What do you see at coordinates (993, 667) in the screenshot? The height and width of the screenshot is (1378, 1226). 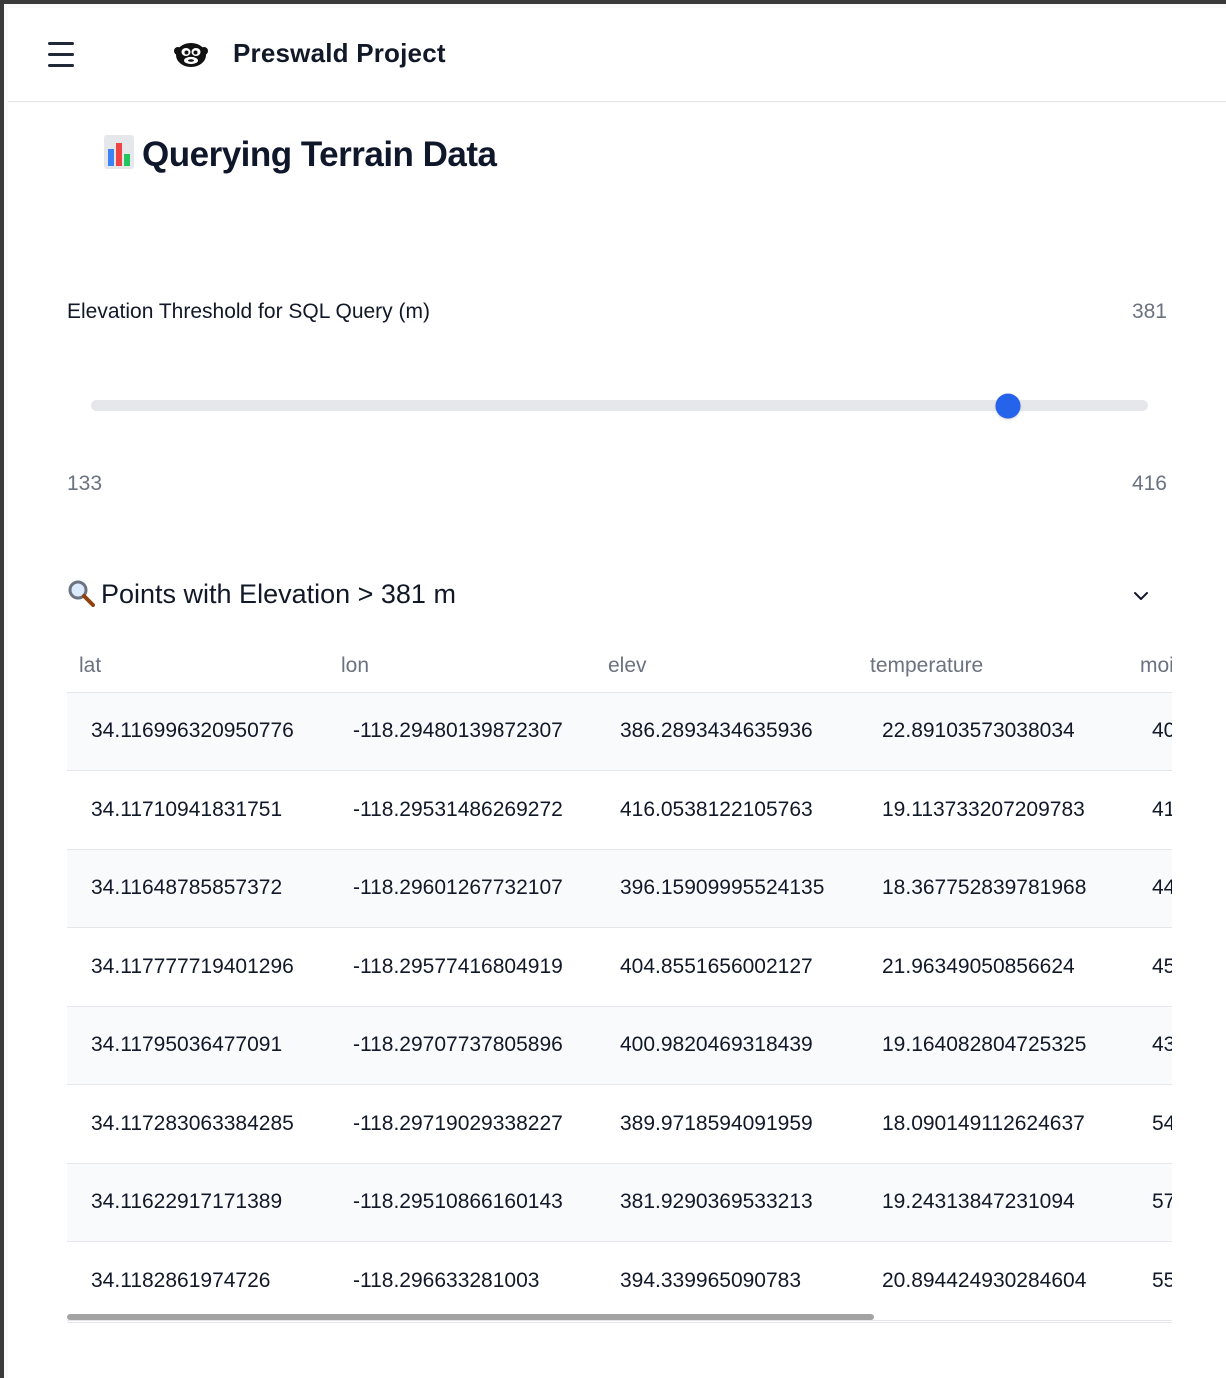 I see `column-header: temperature` at bounding box center [993, 667].